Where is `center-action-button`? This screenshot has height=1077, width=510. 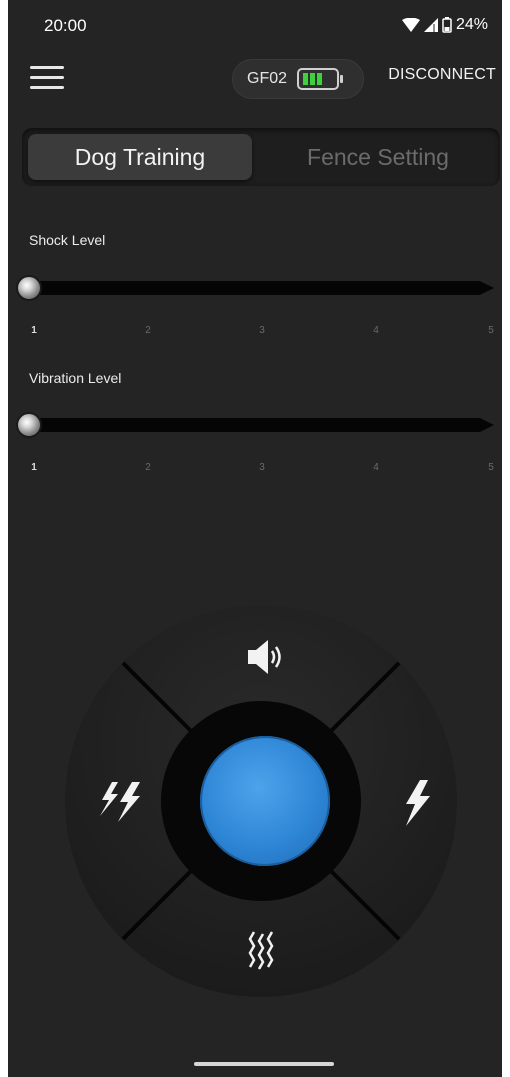
center-action-button is located at coordinates (265, 801).